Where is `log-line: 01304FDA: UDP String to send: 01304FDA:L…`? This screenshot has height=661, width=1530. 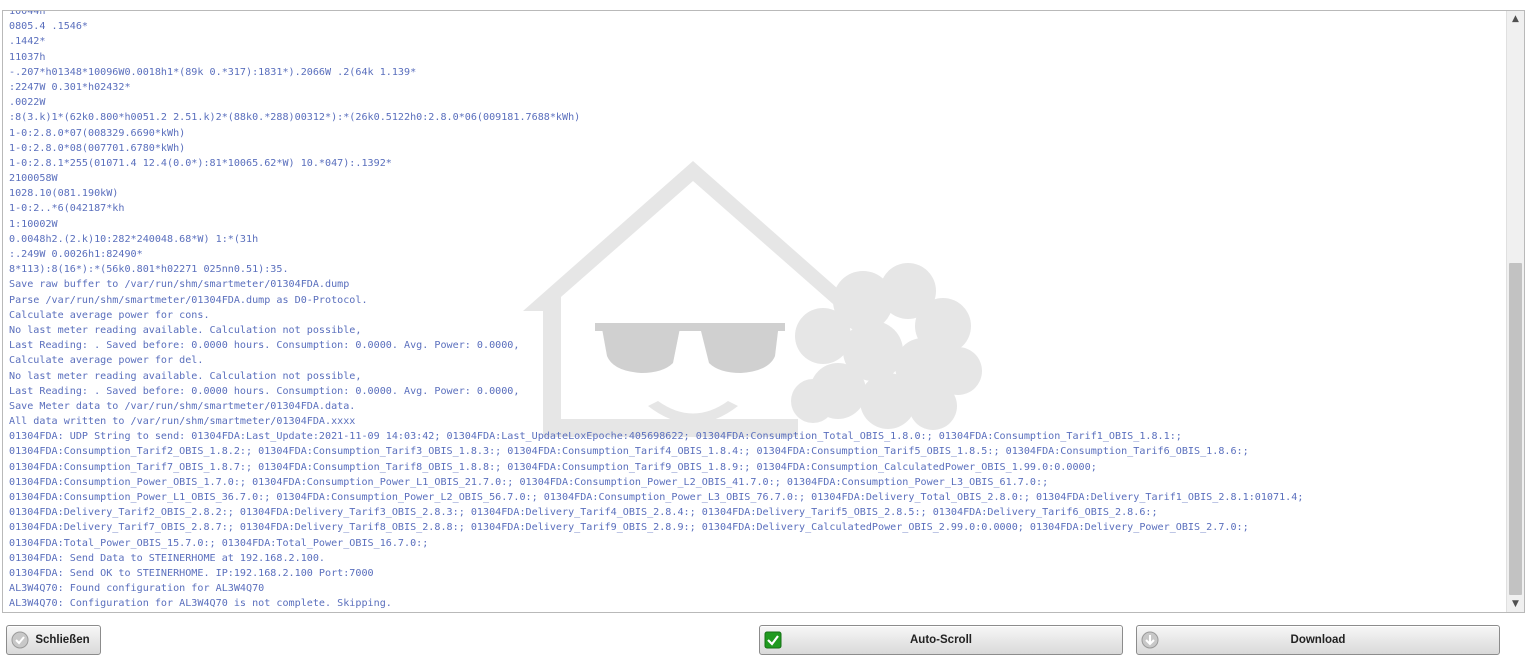 log-line: 01304FDA: UDP String to send: 01304FDA:L… is located at coordinates (595, 437).